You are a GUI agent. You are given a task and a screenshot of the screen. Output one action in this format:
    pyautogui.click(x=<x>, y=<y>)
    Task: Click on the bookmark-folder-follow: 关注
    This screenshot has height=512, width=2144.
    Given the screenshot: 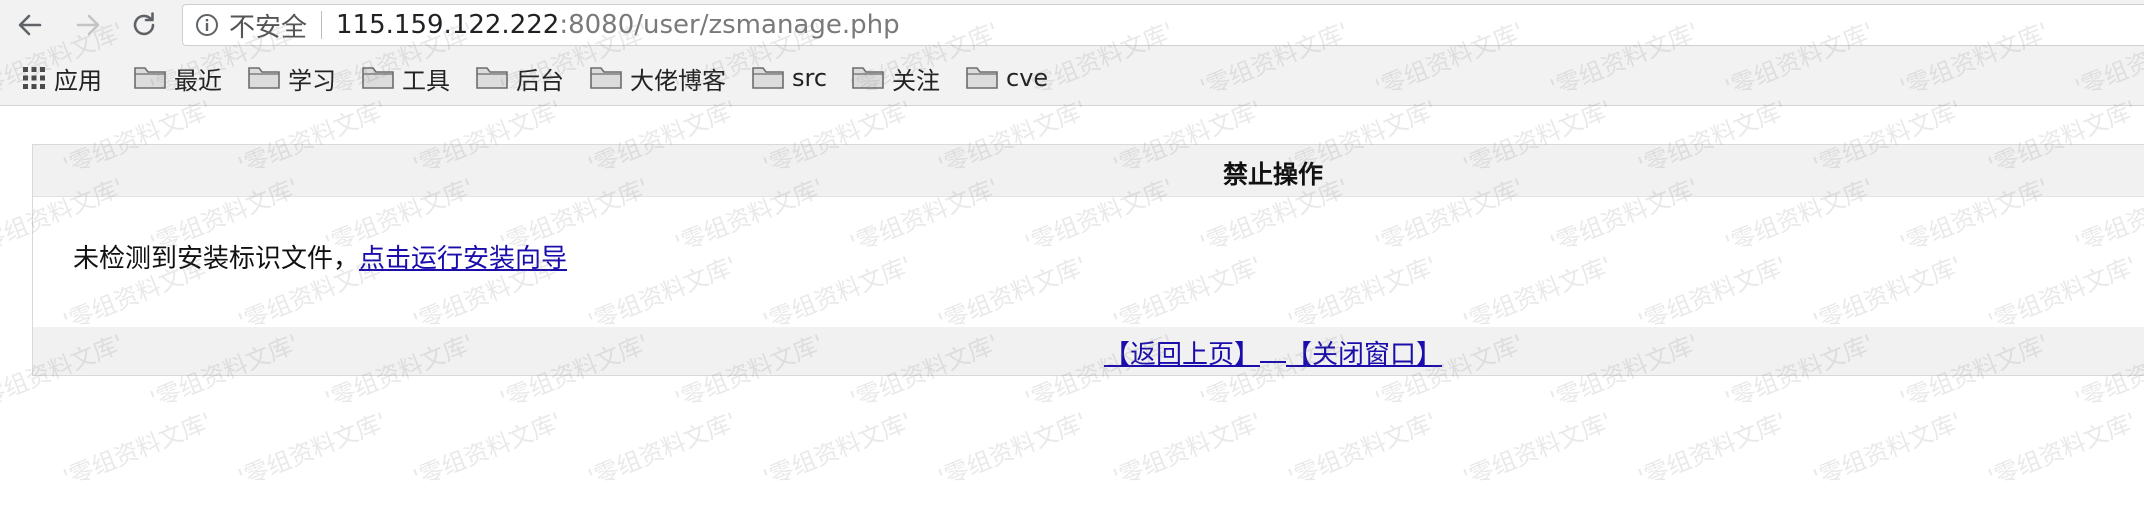 What is the action you would take?
    pyautogui.click(x=896, y=78)
    